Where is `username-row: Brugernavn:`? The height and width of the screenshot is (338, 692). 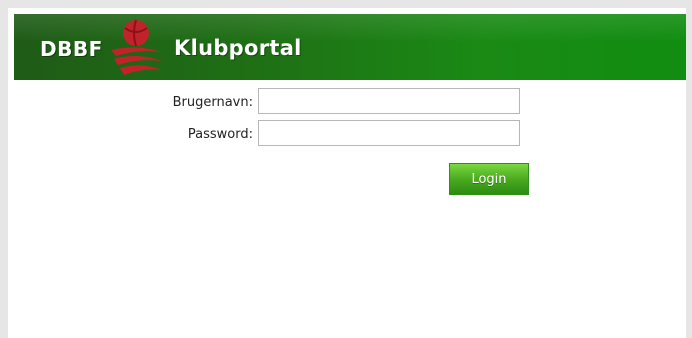 username-row: Brugernavn: is located at coordinates (347, 103).